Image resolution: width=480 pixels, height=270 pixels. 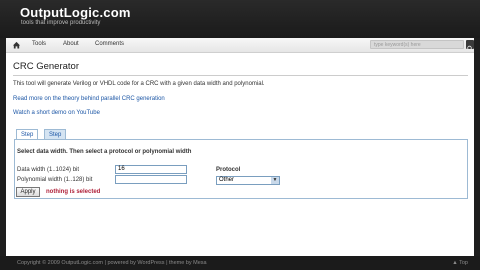 I want to click on protocol-label: Protocol, so click(x=228, y=170).